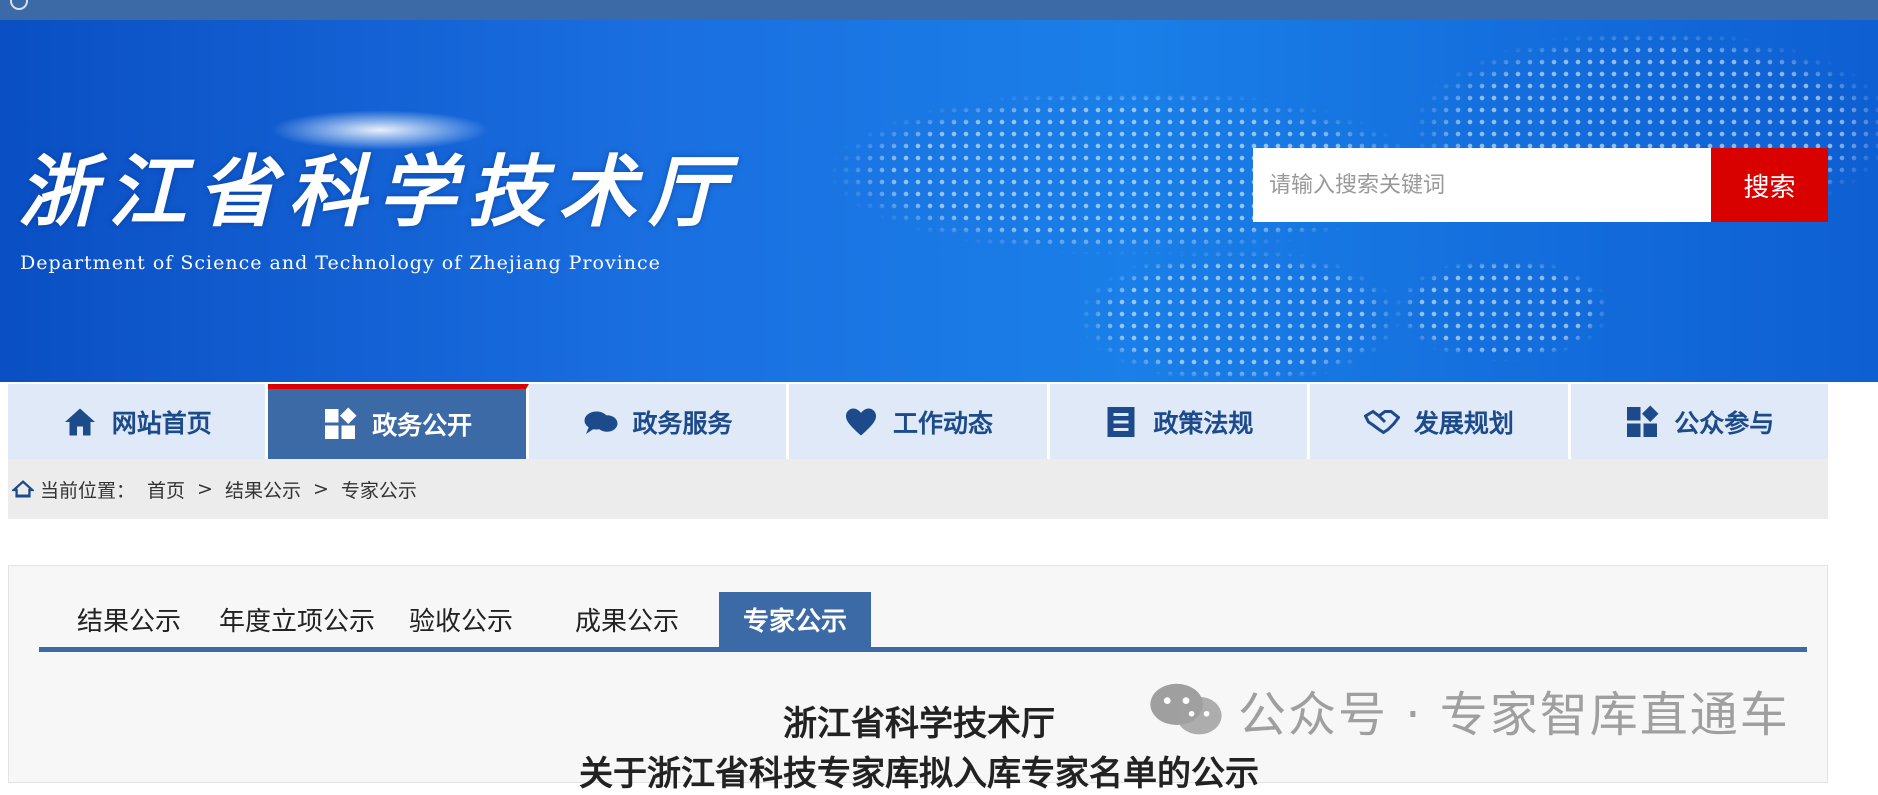 This screenshot has width=1878, height=795. What do you see at coordinates (1482, 185) in the screenshot?
I see `search-input` at bounding box center [1482, 185].